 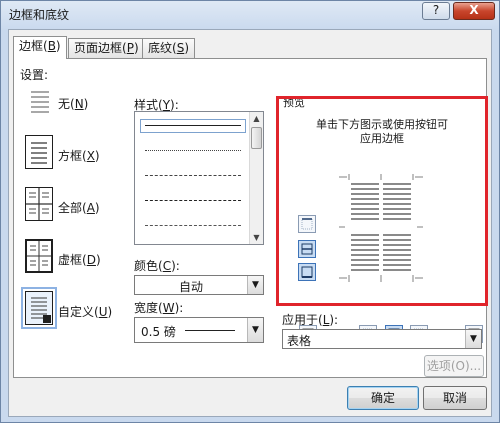 I want to click on line-style-dashed-fine, so click(x=193, y=176).